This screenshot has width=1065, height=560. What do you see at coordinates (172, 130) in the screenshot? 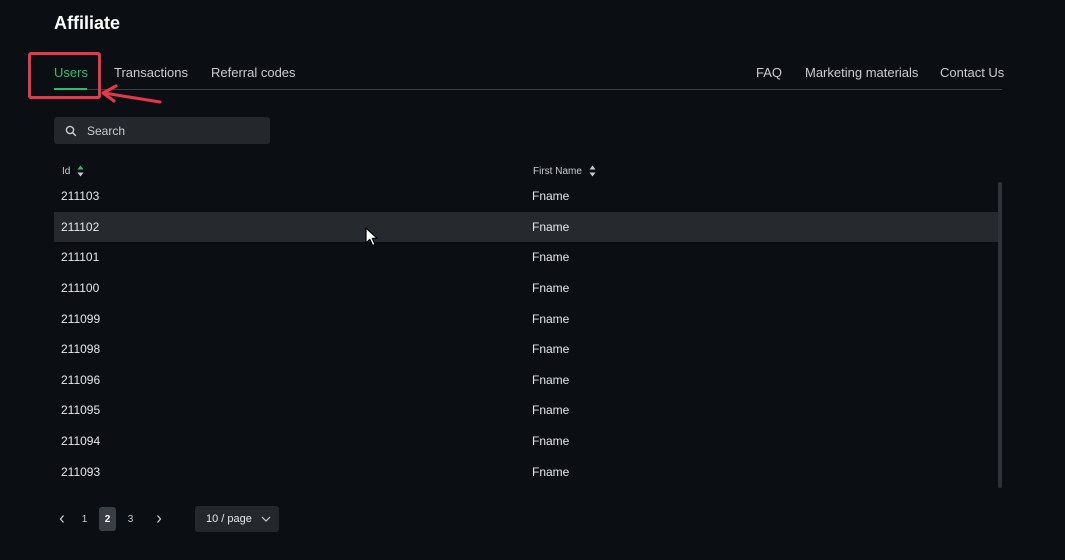
I see `search-input` at bounding box center [172, 130].